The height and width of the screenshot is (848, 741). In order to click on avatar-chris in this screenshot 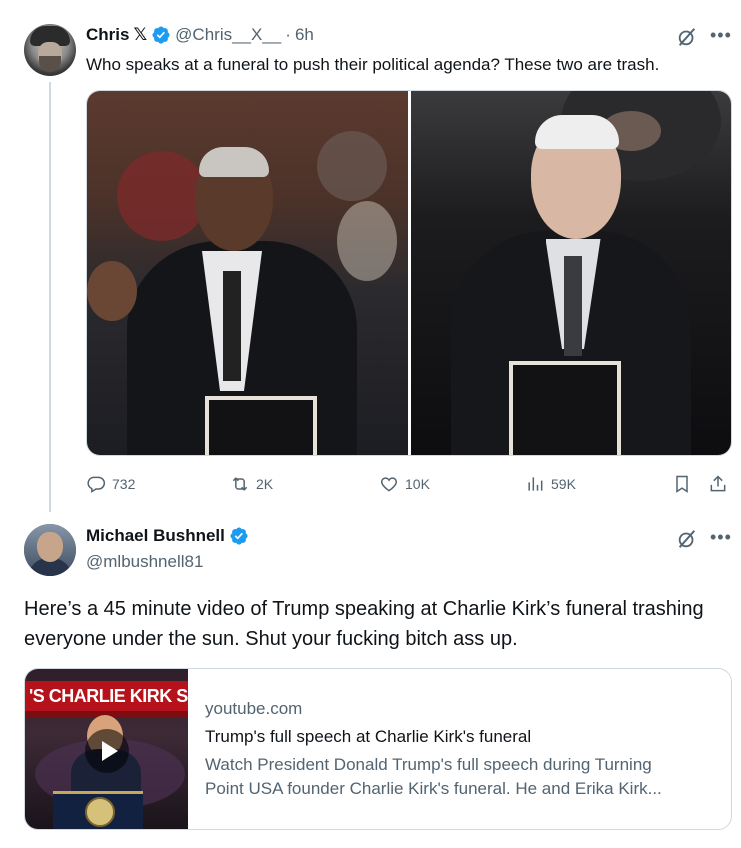, I will do `click(50, 50)`.